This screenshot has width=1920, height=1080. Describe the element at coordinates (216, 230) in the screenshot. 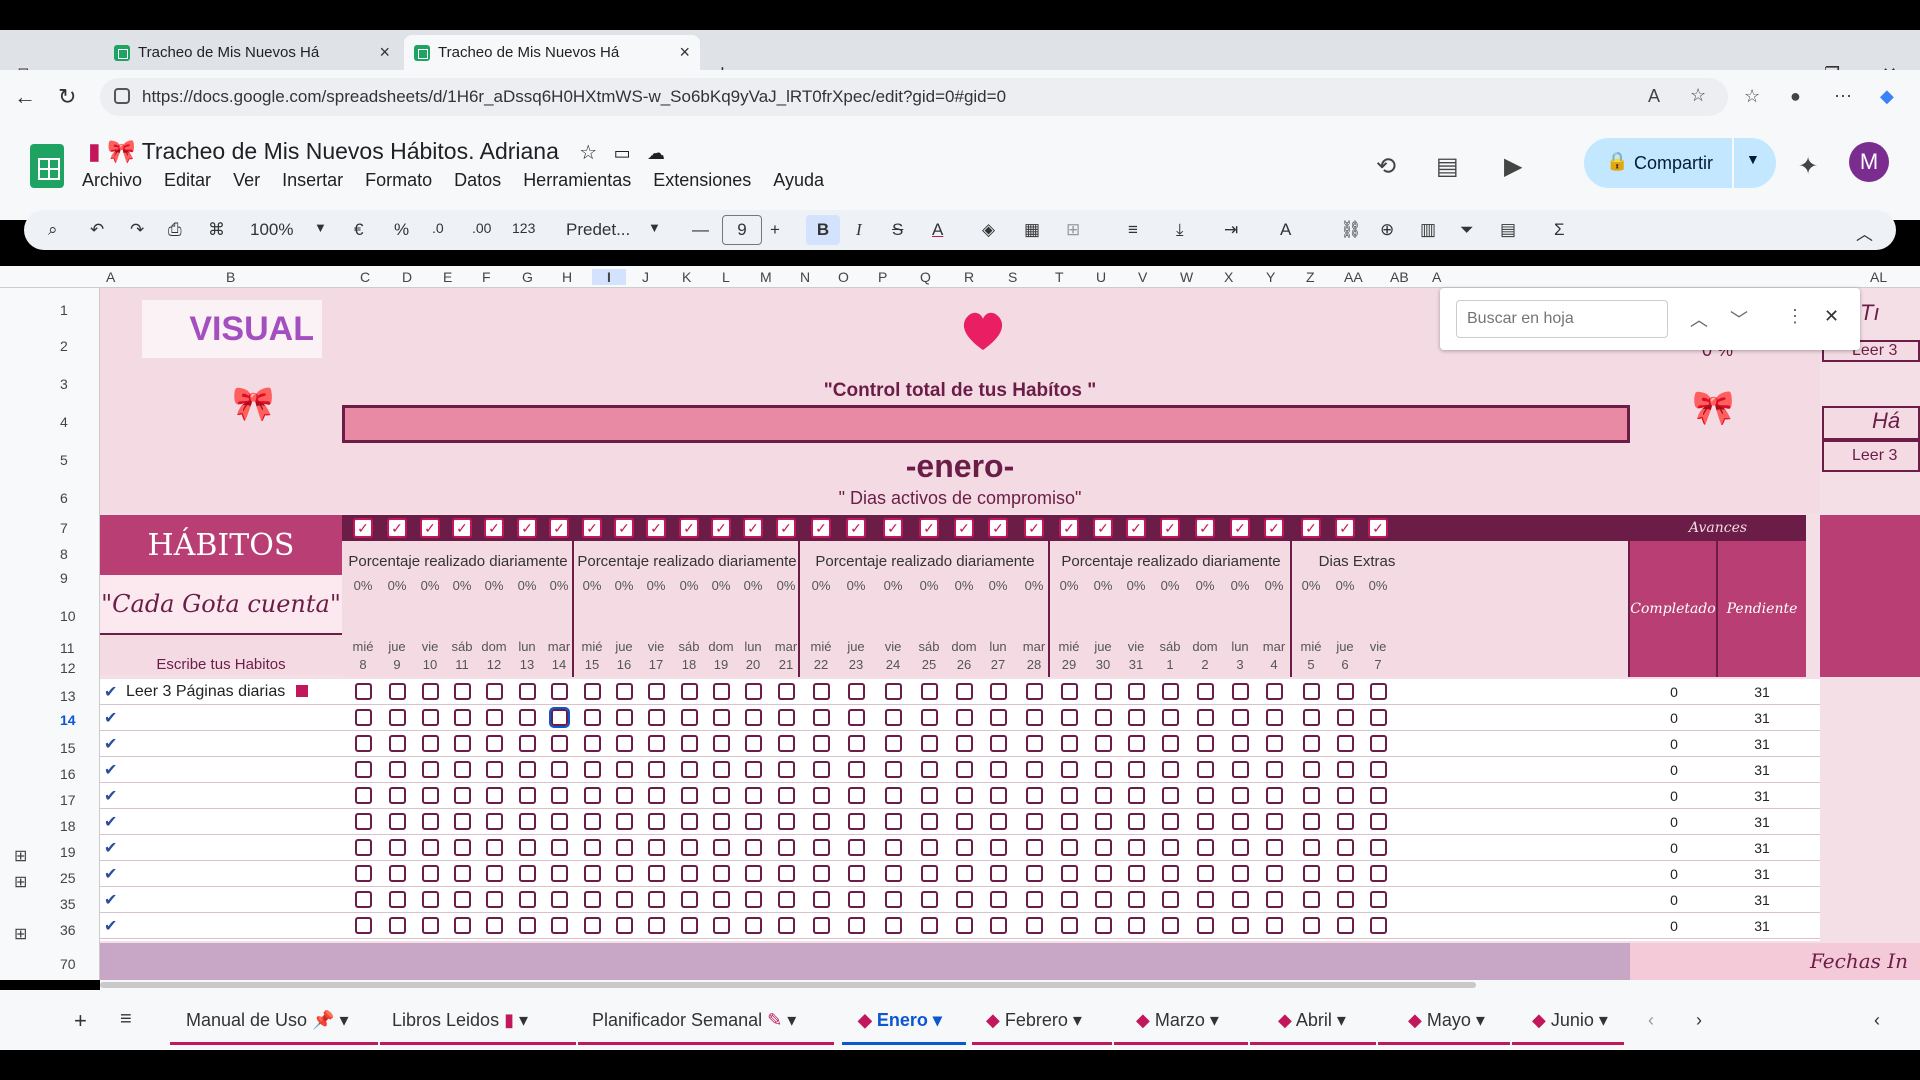

I see `paint-format-icon: ⌘` at that location.